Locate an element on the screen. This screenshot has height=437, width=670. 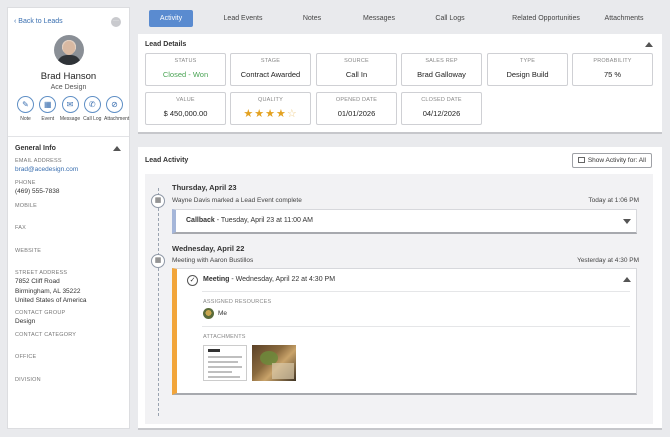
next-section-edge is located at coordinates (400, 428).